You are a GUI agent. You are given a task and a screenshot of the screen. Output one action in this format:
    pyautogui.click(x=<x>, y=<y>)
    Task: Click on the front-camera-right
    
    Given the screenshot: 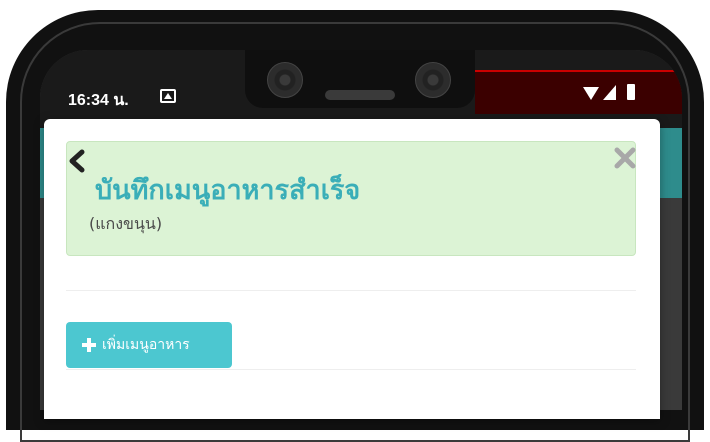 What is the action you would take?
    pyautogui.click(x=433, y=80)
    